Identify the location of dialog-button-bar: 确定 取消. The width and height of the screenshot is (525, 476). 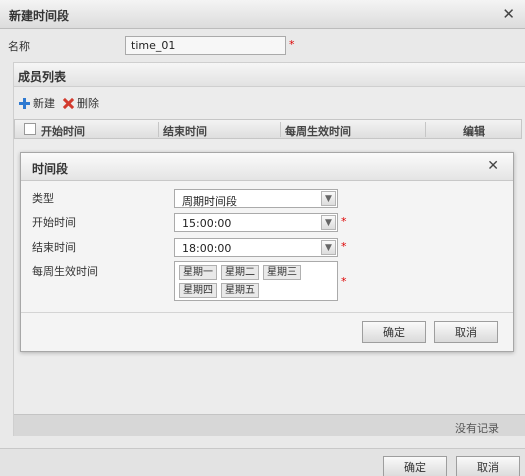
(267, 332).